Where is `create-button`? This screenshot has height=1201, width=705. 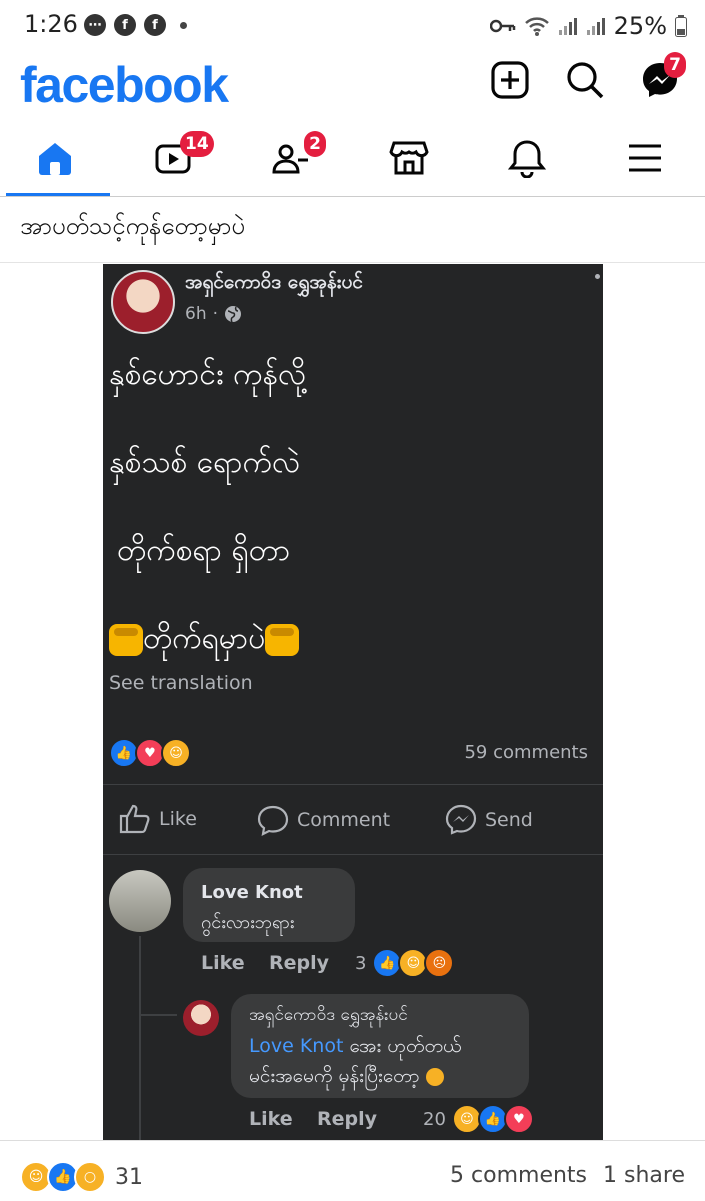
create-button is located at coordinates (510, 80).